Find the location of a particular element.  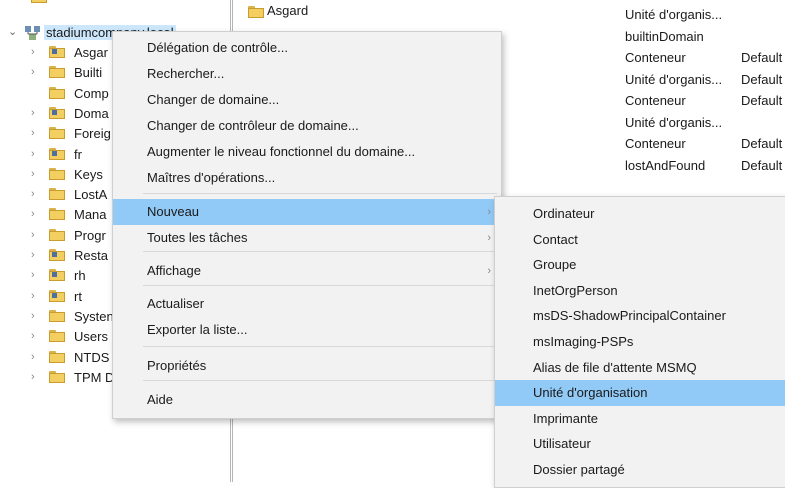

tree-item-label: Keys is located at coordinates (88, 174).